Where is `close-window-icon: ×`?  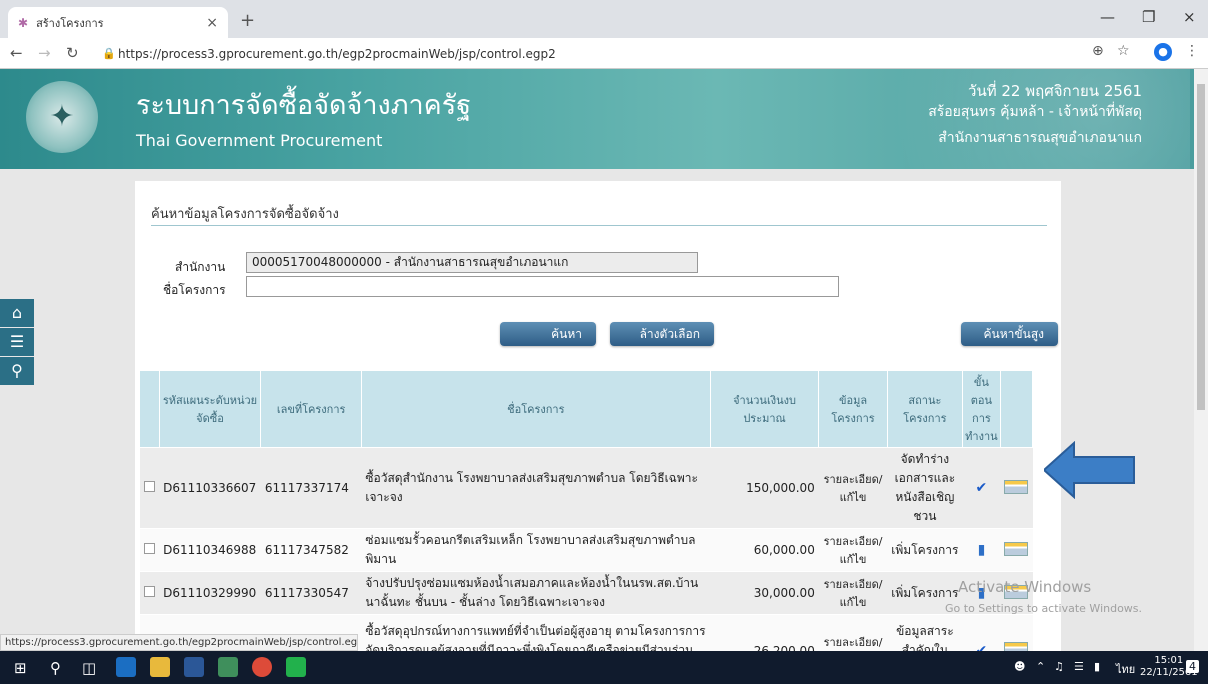 close-window-icon: × is located at coordinates (1189, 17).